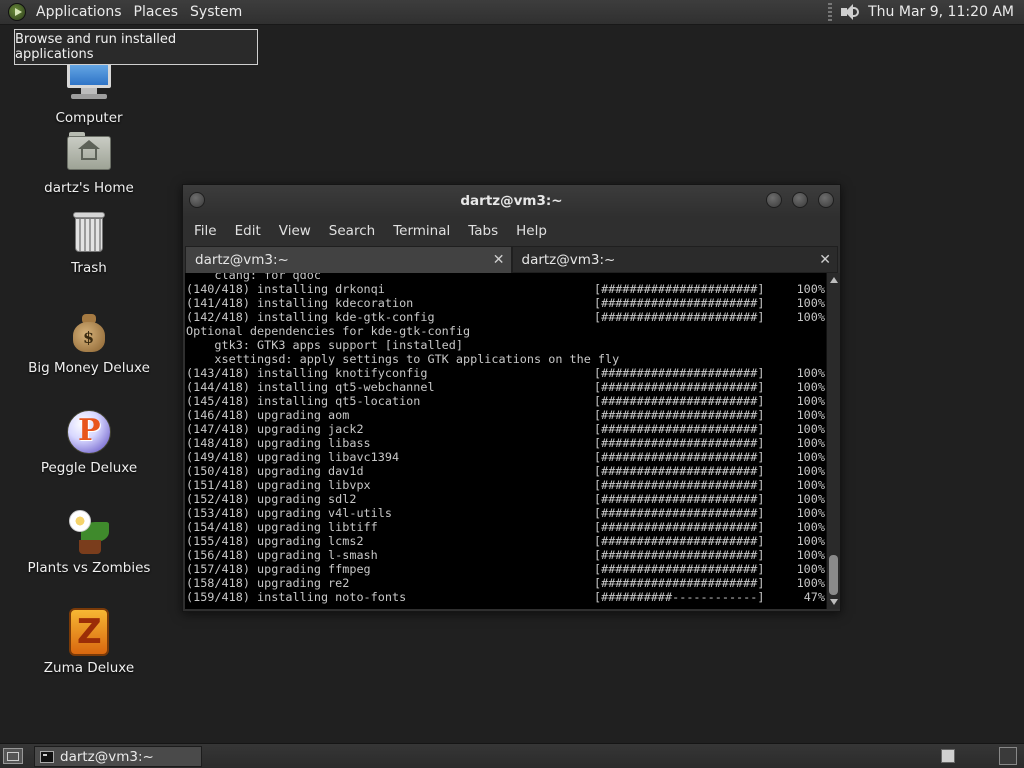 The height and width of the screenshot is (768, 1024). I want to click on menu-file: File, so click(205, 231).